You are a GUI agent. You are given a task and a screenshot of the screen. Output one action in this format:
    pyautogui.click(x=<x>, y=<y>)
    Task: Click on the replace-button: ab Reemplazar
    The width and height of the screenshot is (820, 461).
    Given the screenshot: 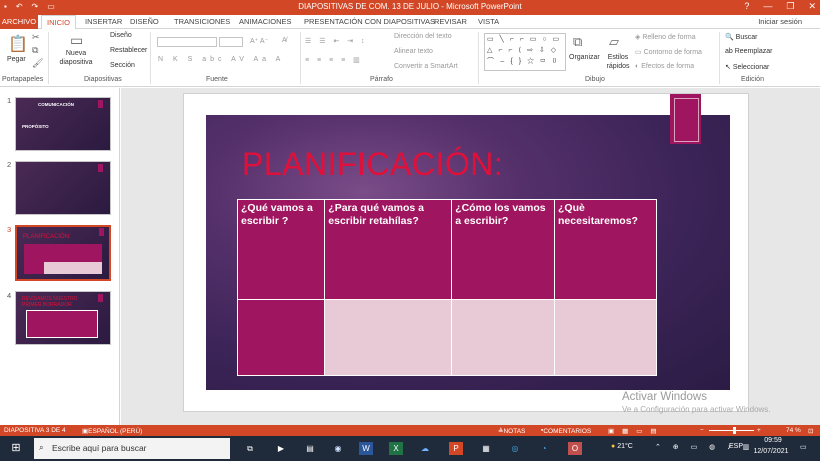 What is the action you would take?
    pyautogui.click(x=748, y=51)
    